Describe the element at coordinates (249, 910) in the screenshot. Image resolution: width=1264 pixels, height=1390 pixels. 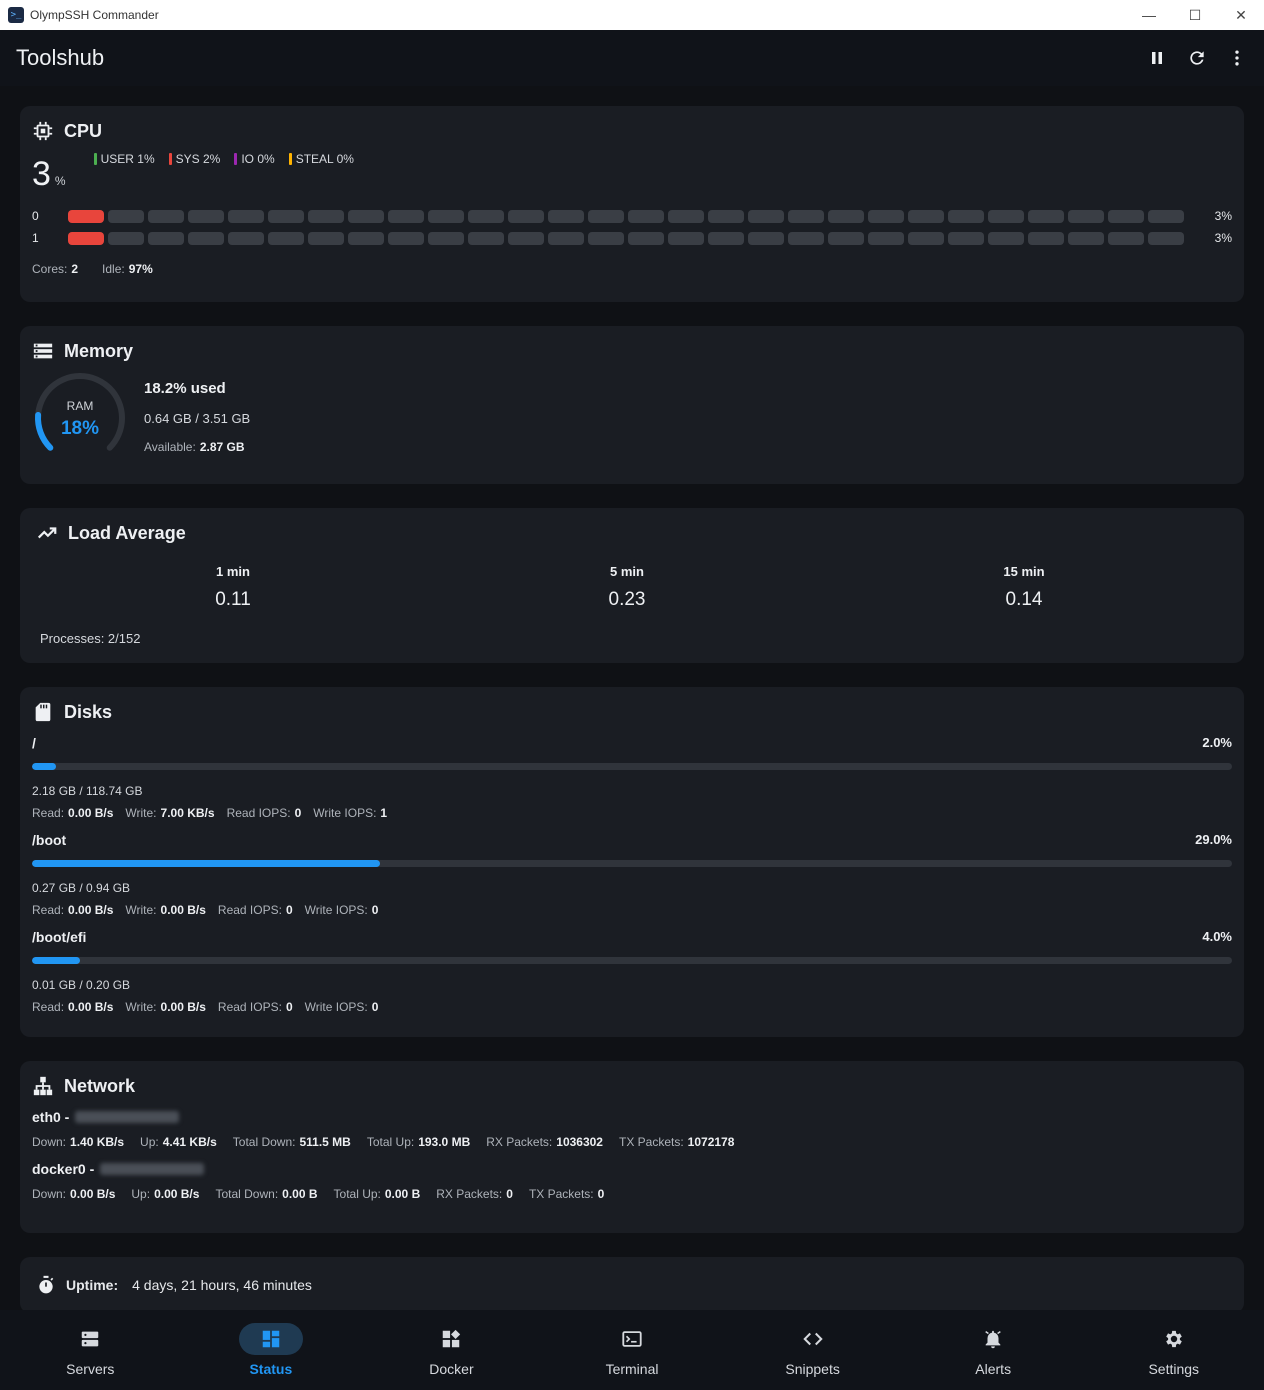
I see `disk-stat-label: Read IOPS:` at that location.